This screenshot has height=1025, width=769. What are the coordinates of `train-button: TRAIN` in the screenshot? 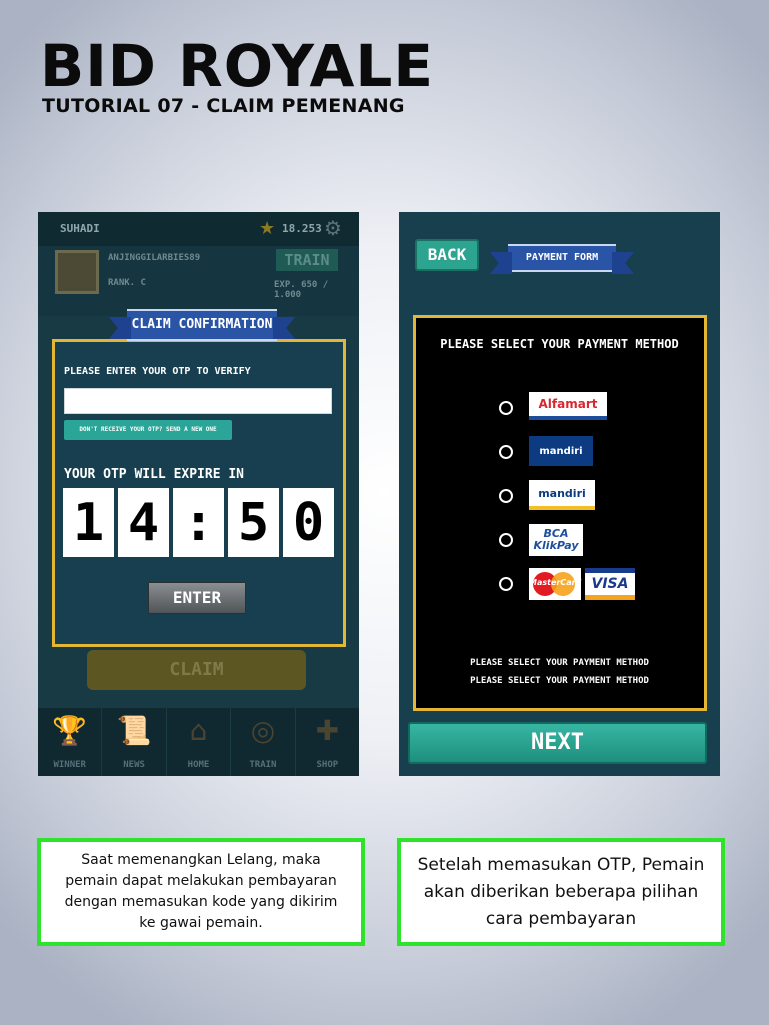 It's located at (307, 260).